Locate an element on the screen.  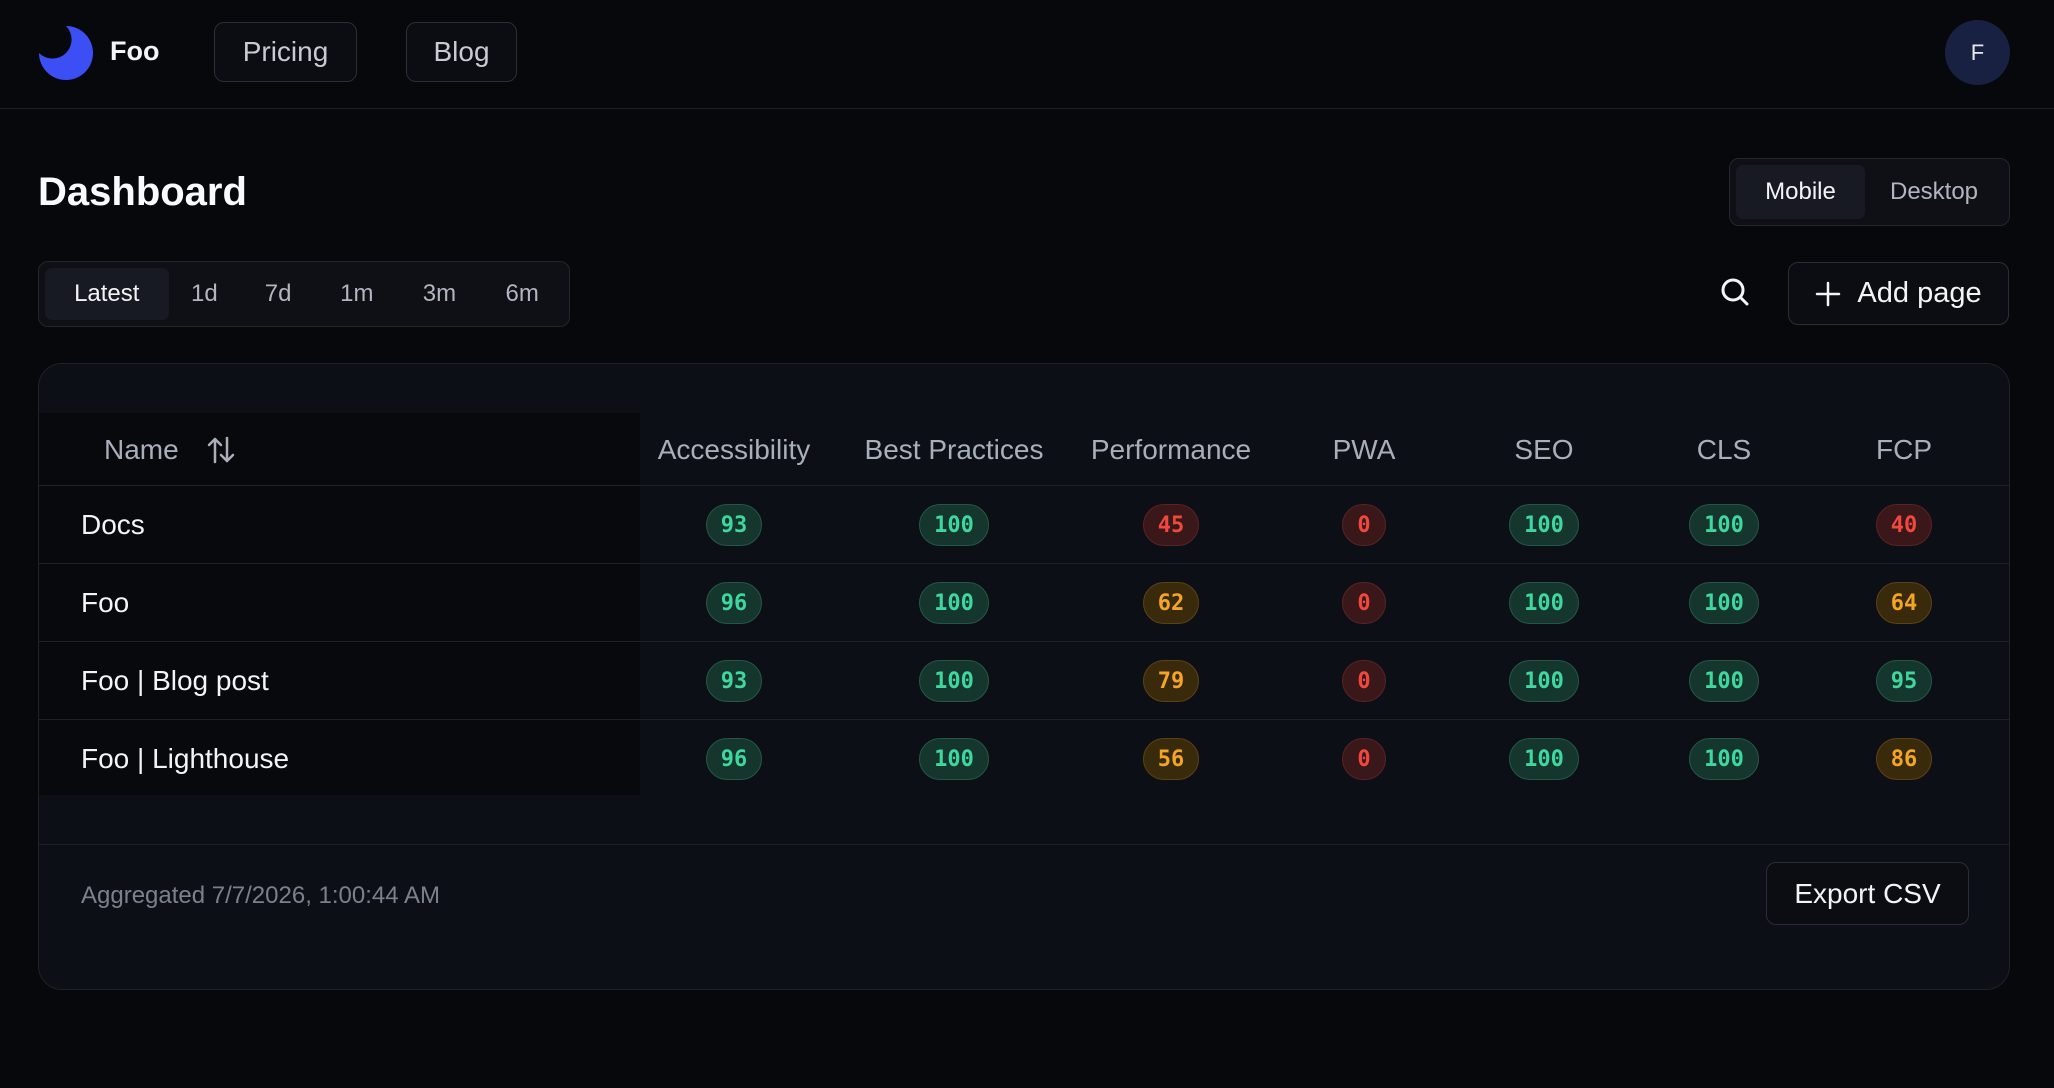
table-row: Foo | Blog post 93 100 79 0 100 100 95 is located at coordinates (1024, 681).